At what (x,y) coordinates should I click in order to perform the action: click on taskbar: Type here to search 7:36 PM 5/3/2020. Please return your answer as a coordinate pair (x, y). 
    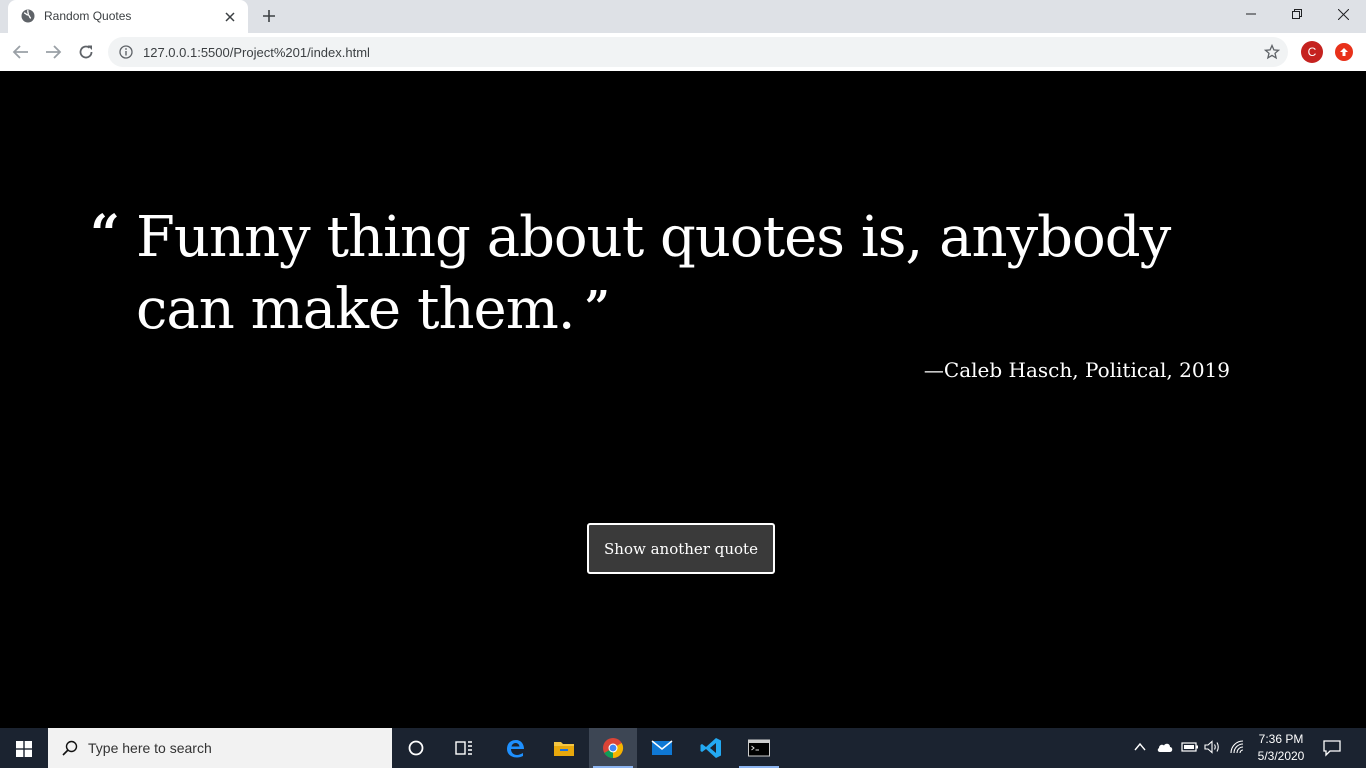
    Looking at the image, I should click on (683, 748).